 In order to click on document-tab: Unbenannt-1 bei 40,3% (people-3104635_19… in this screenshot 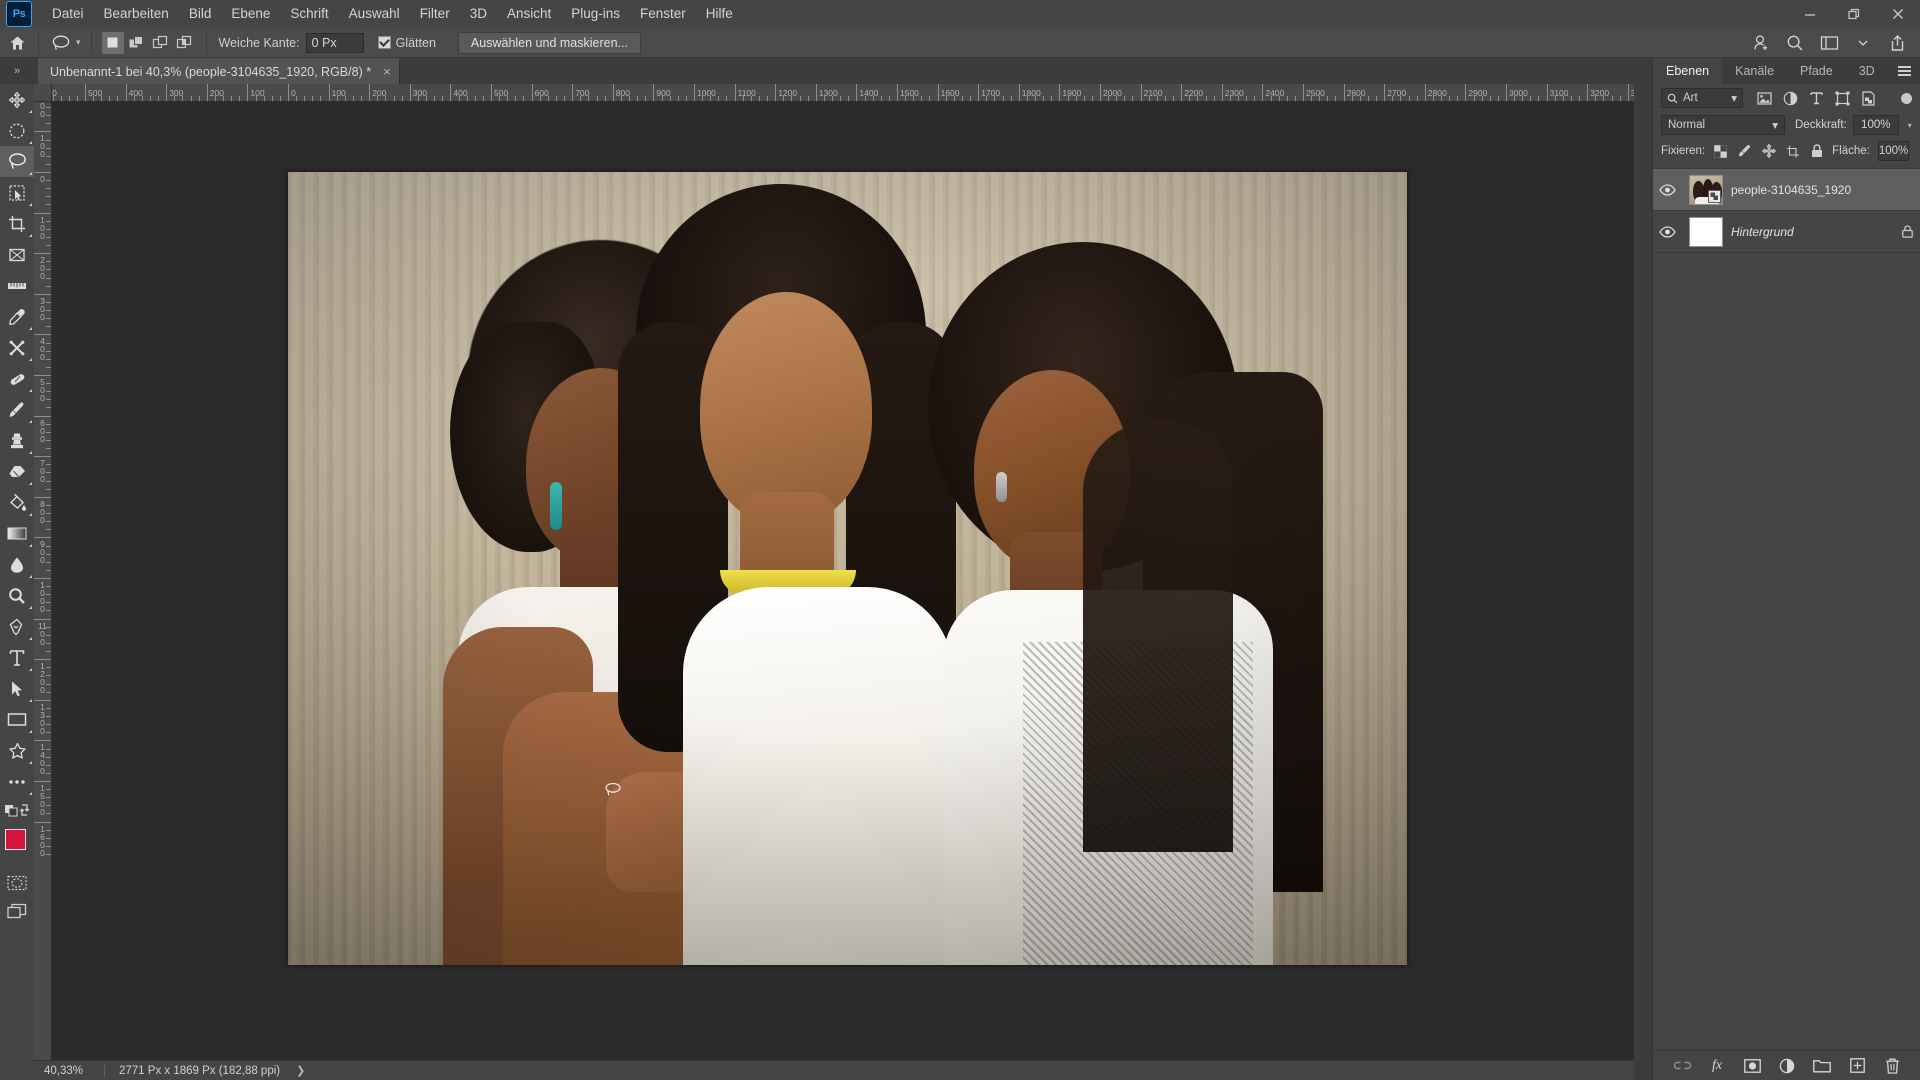, I will do `click(219, 71)`.